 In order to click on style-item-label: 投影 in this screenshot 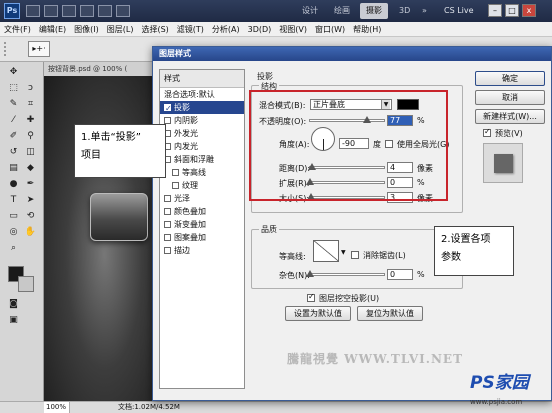, I will do `click(182, 107)`.